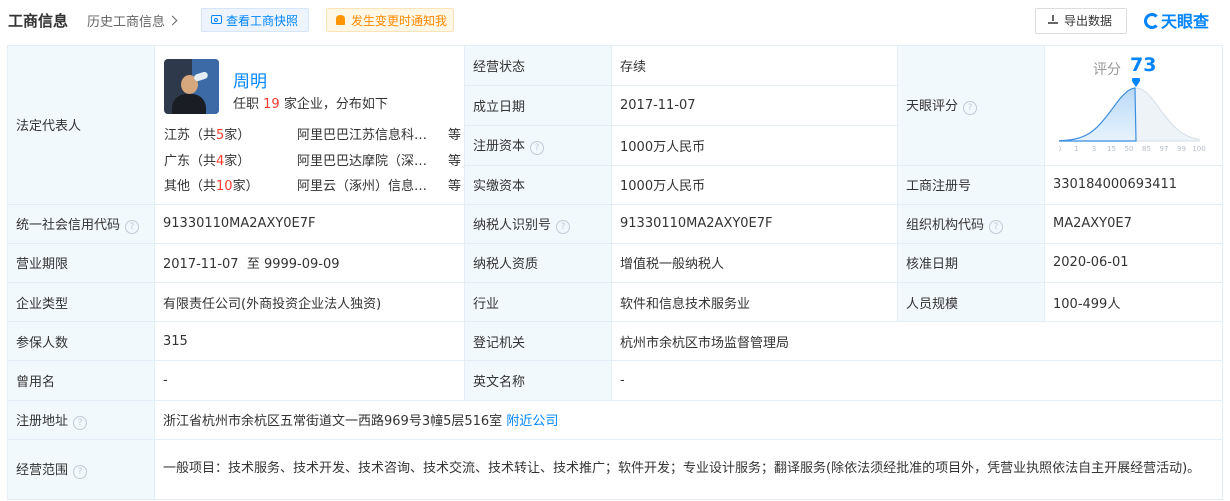  I want to click on staff-value: 100-499人, so click(1133, 302).